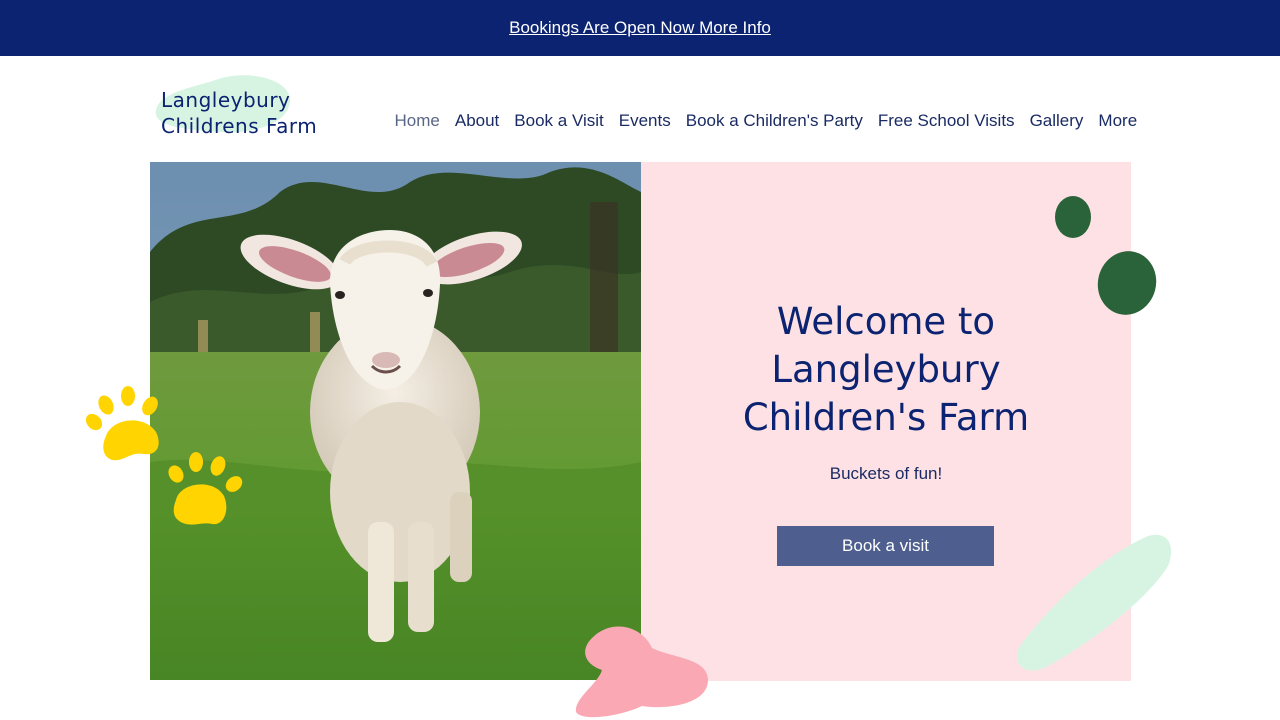 Image resolution: width=1280 pixels, height=720 pixels. What do you see at coordinates (886, 417) in the screenshot?
I see `hero-title-line-3: Children's Farm` at bounding box center [886, 417].